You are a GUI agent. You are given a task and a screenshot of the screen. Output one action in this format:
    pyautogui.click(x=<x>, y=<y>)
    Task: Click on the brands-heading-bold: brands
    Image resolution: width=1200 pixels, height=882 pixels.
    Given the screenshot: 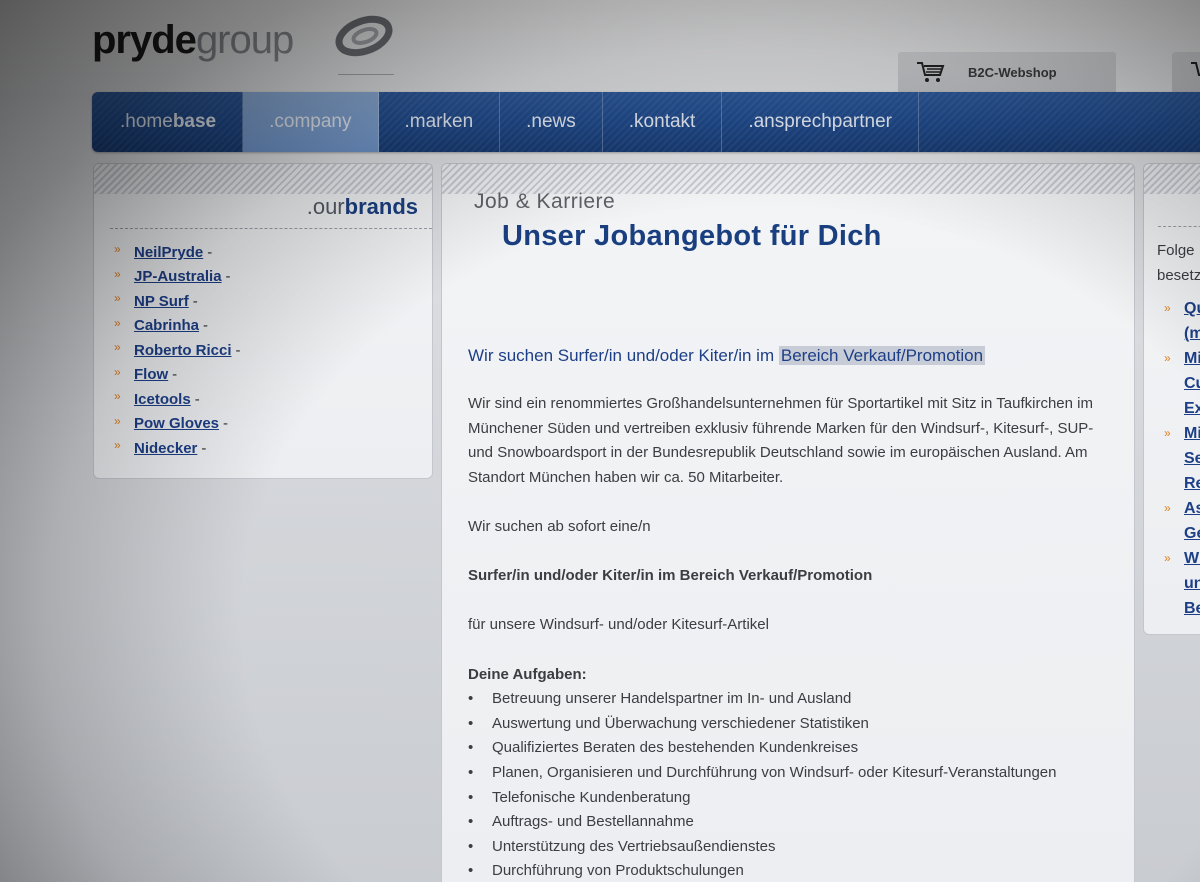 What is the action you would take?
    pyautogui.click(x=381, y=206)
    